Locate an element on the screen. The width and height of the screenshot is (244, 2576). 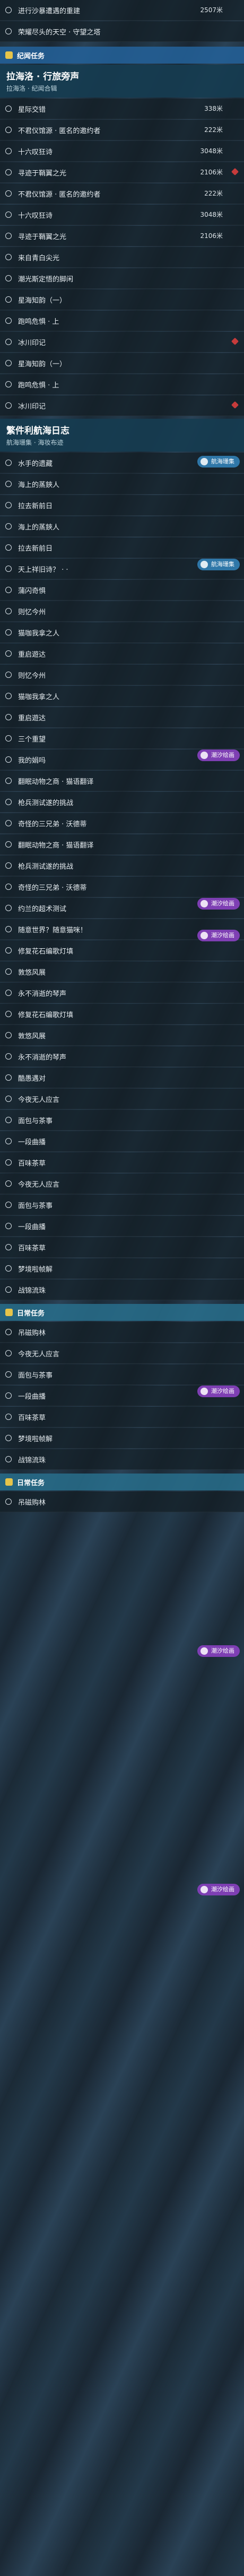
quest-distance: 3048米 is located at coordinates (212, 214).